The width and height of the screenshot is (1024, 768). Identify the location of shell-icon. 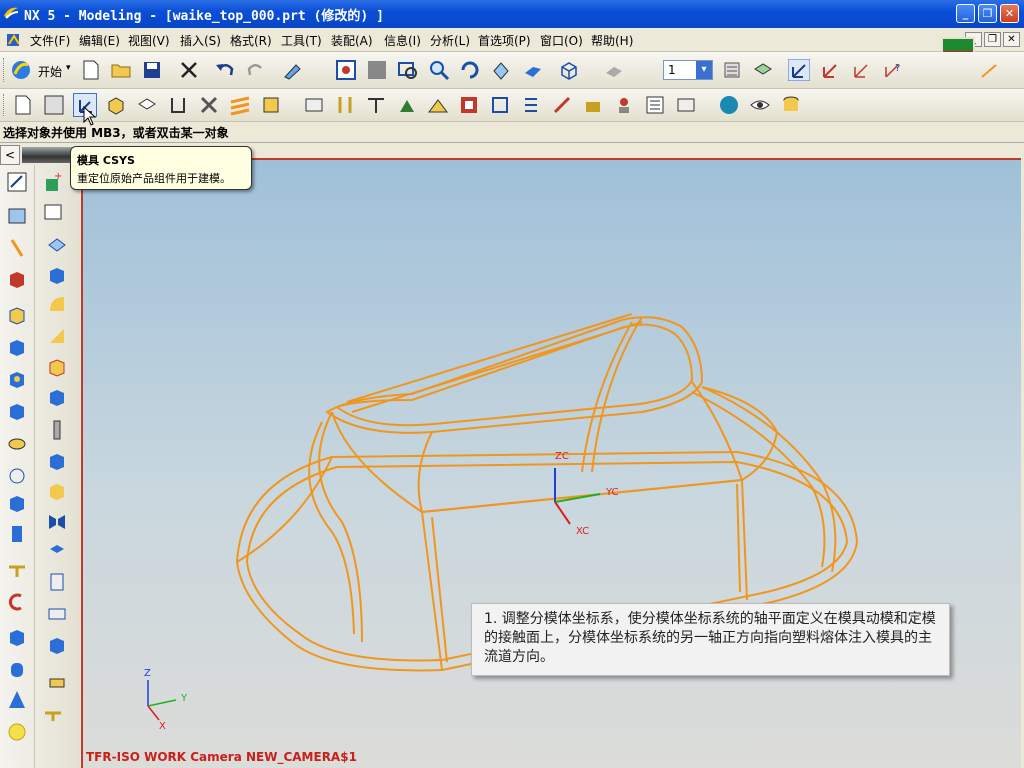
(57, 368).